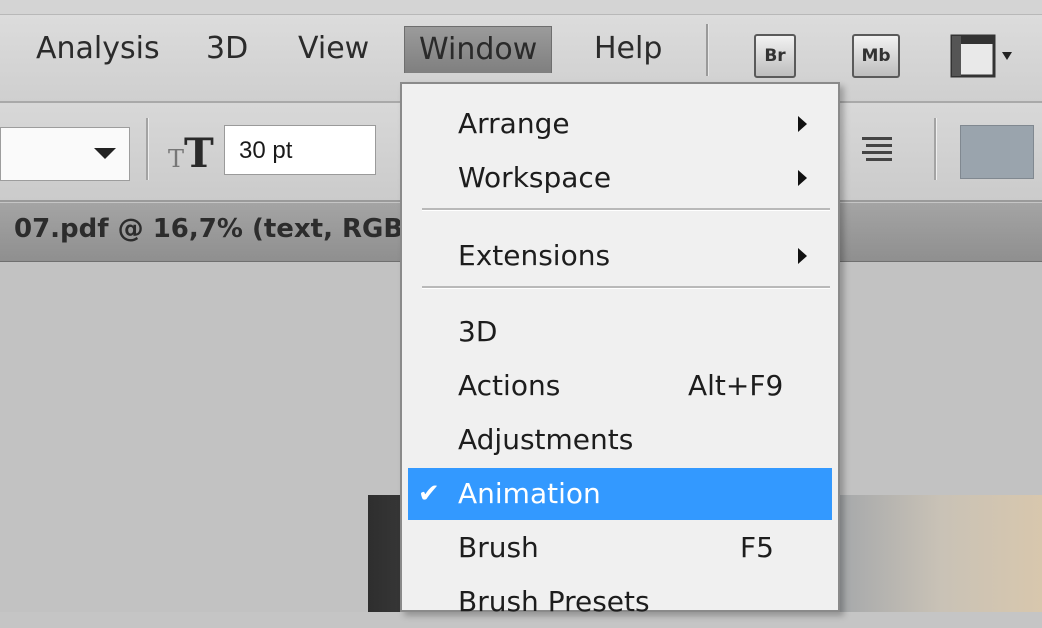 The image size is (1042, 628). What do you see at coordinates (620, 602) in the screenshot?
I see `menu-item-brush-presets: Brush Presets` at bounding box center [620, 602].